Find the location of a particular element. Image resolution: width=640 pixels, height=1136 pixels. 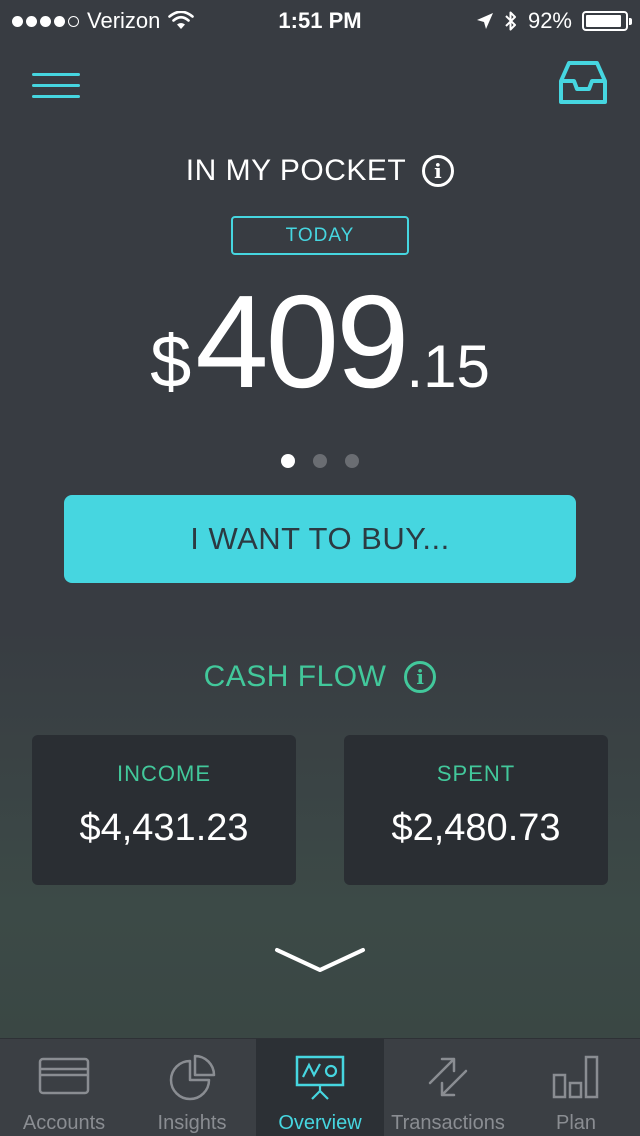

tab-overview: Overview is located at coordinates (320, 1087).